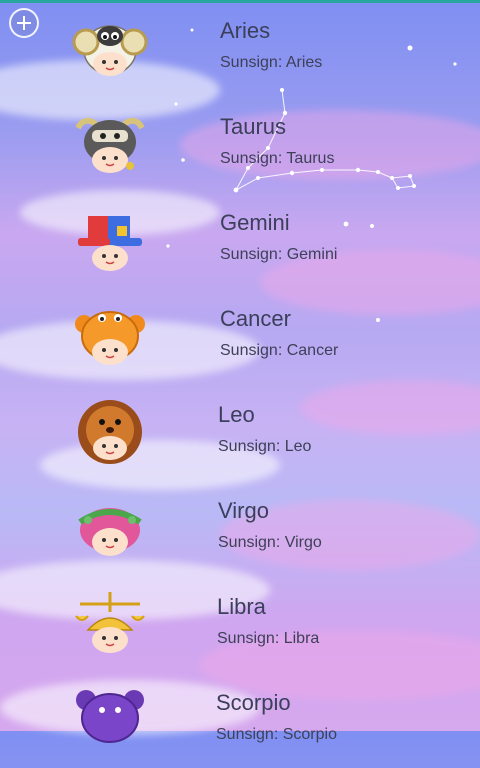 The image size is (480, 768). Describe the element at coordinates (279, 254) in the screenshot. I see `sunsign-label: Sunsign: Gemini` at that location.